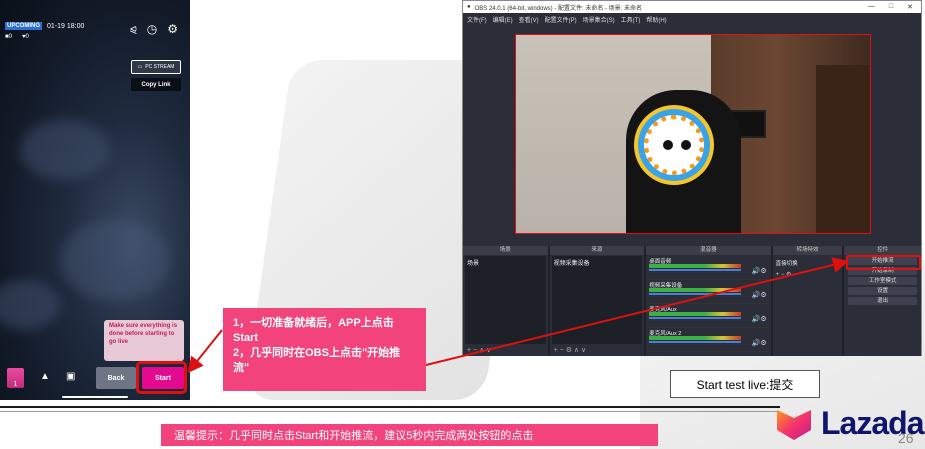  Describe the element at coordinates (597, 262) in the screenshot. I see `source-item: 视频采集设备` at that location.